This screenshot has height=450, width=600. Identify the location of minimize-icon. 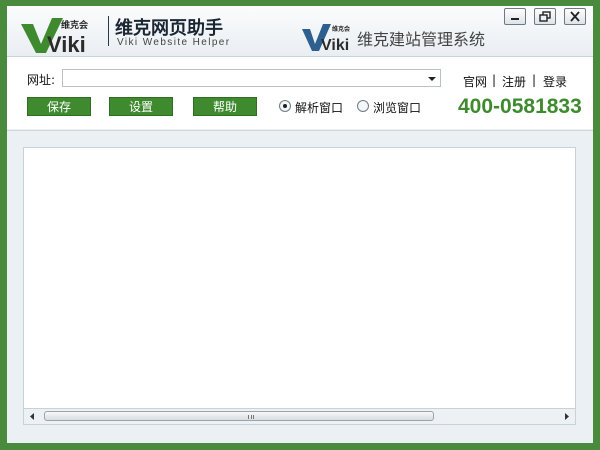
(515, 19).